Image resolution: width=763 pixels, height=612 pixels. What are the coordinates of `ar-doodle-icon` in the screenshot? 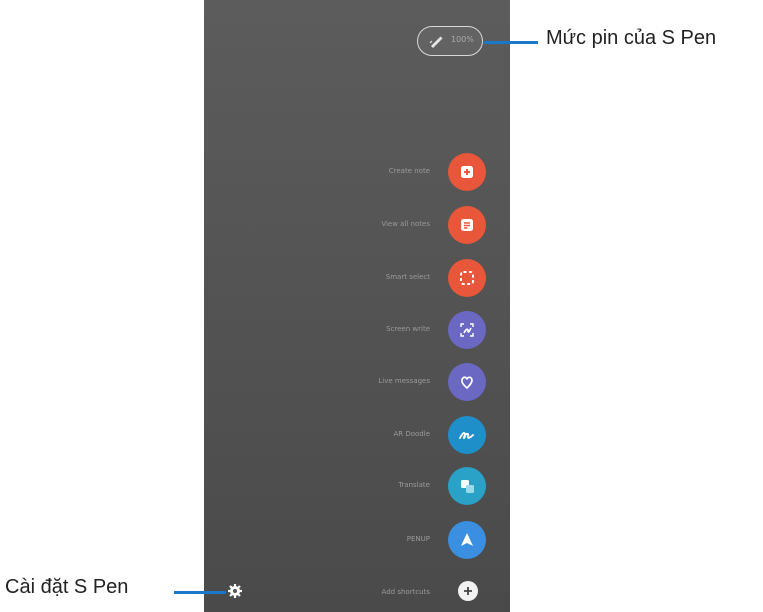 It's located at (467, 435).